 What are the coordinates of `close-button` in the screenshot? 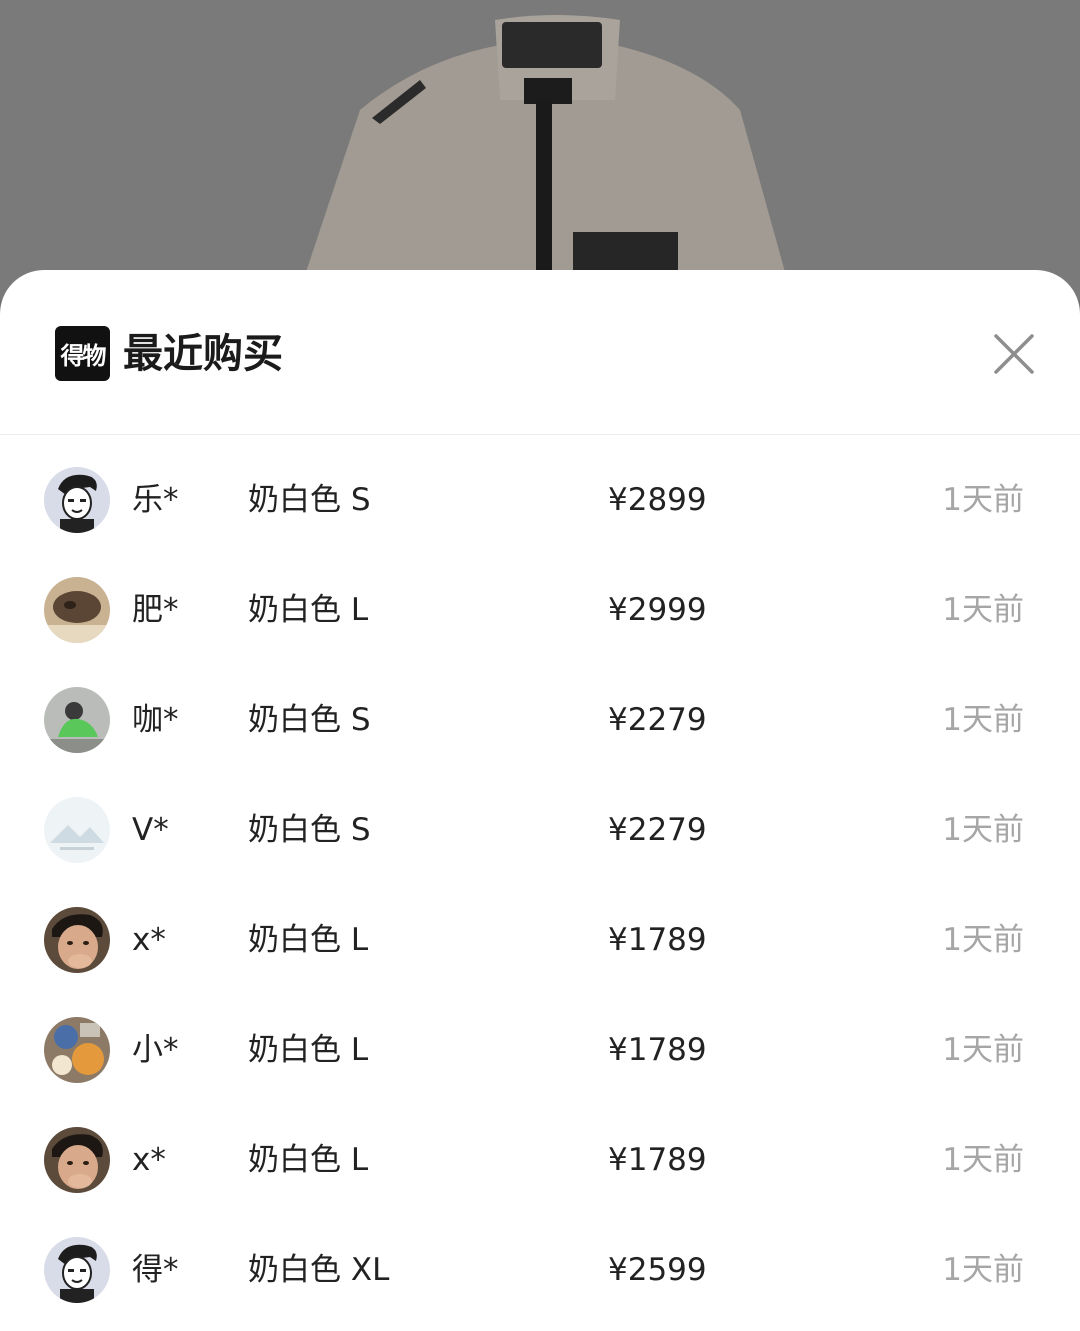 It's located at (1014, 354).